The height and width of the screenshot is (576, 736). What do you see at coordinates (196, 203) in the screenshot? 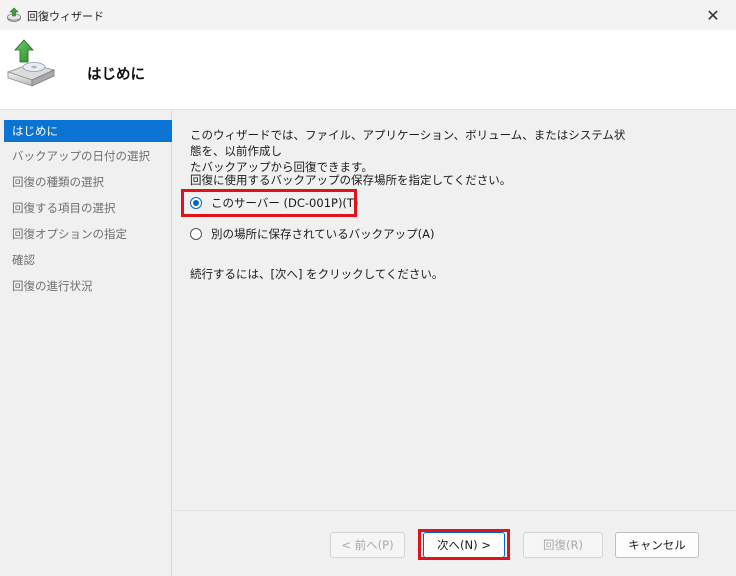
I see `radio-this-server` at bounding box center [196, 203].